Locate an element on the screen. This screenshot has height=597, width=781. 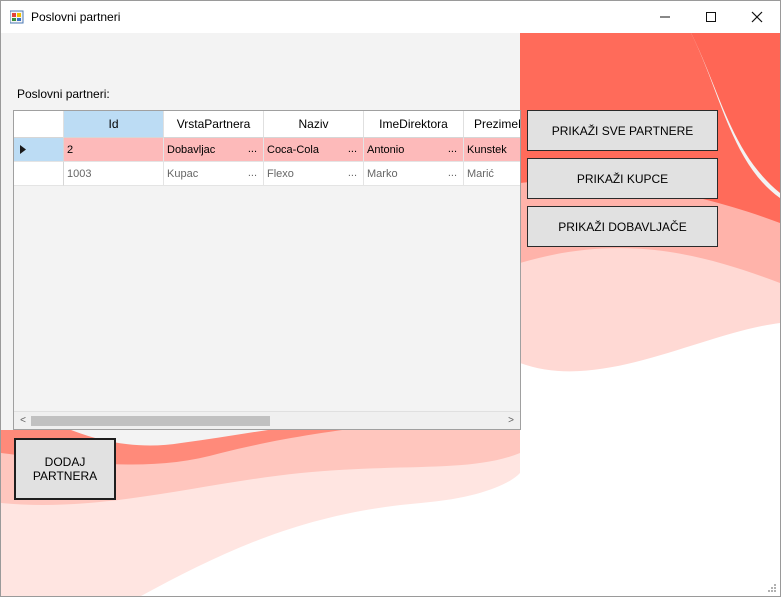
show-suppliers-button: PRIKAŽI DOBAVLJAČE is located at coordinates (622, 226).